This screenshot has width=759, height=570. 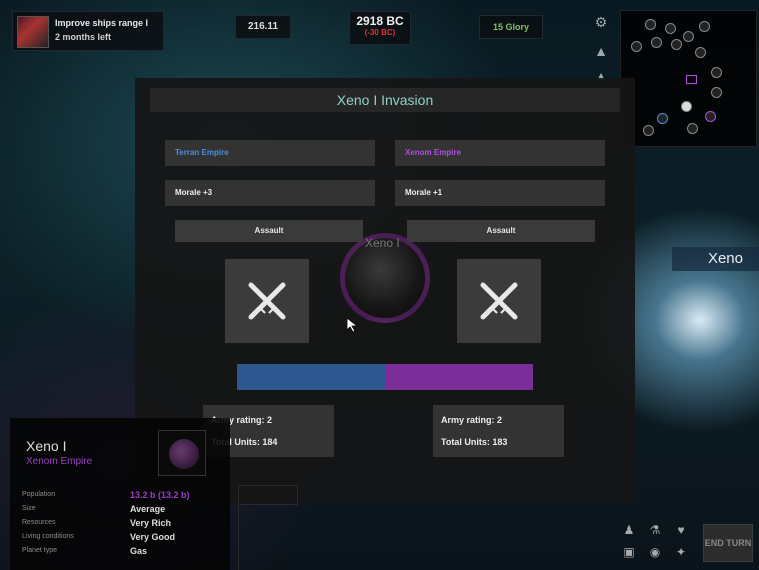 I want to click on info-label-resources: Resources, so click(x=39, y=522).